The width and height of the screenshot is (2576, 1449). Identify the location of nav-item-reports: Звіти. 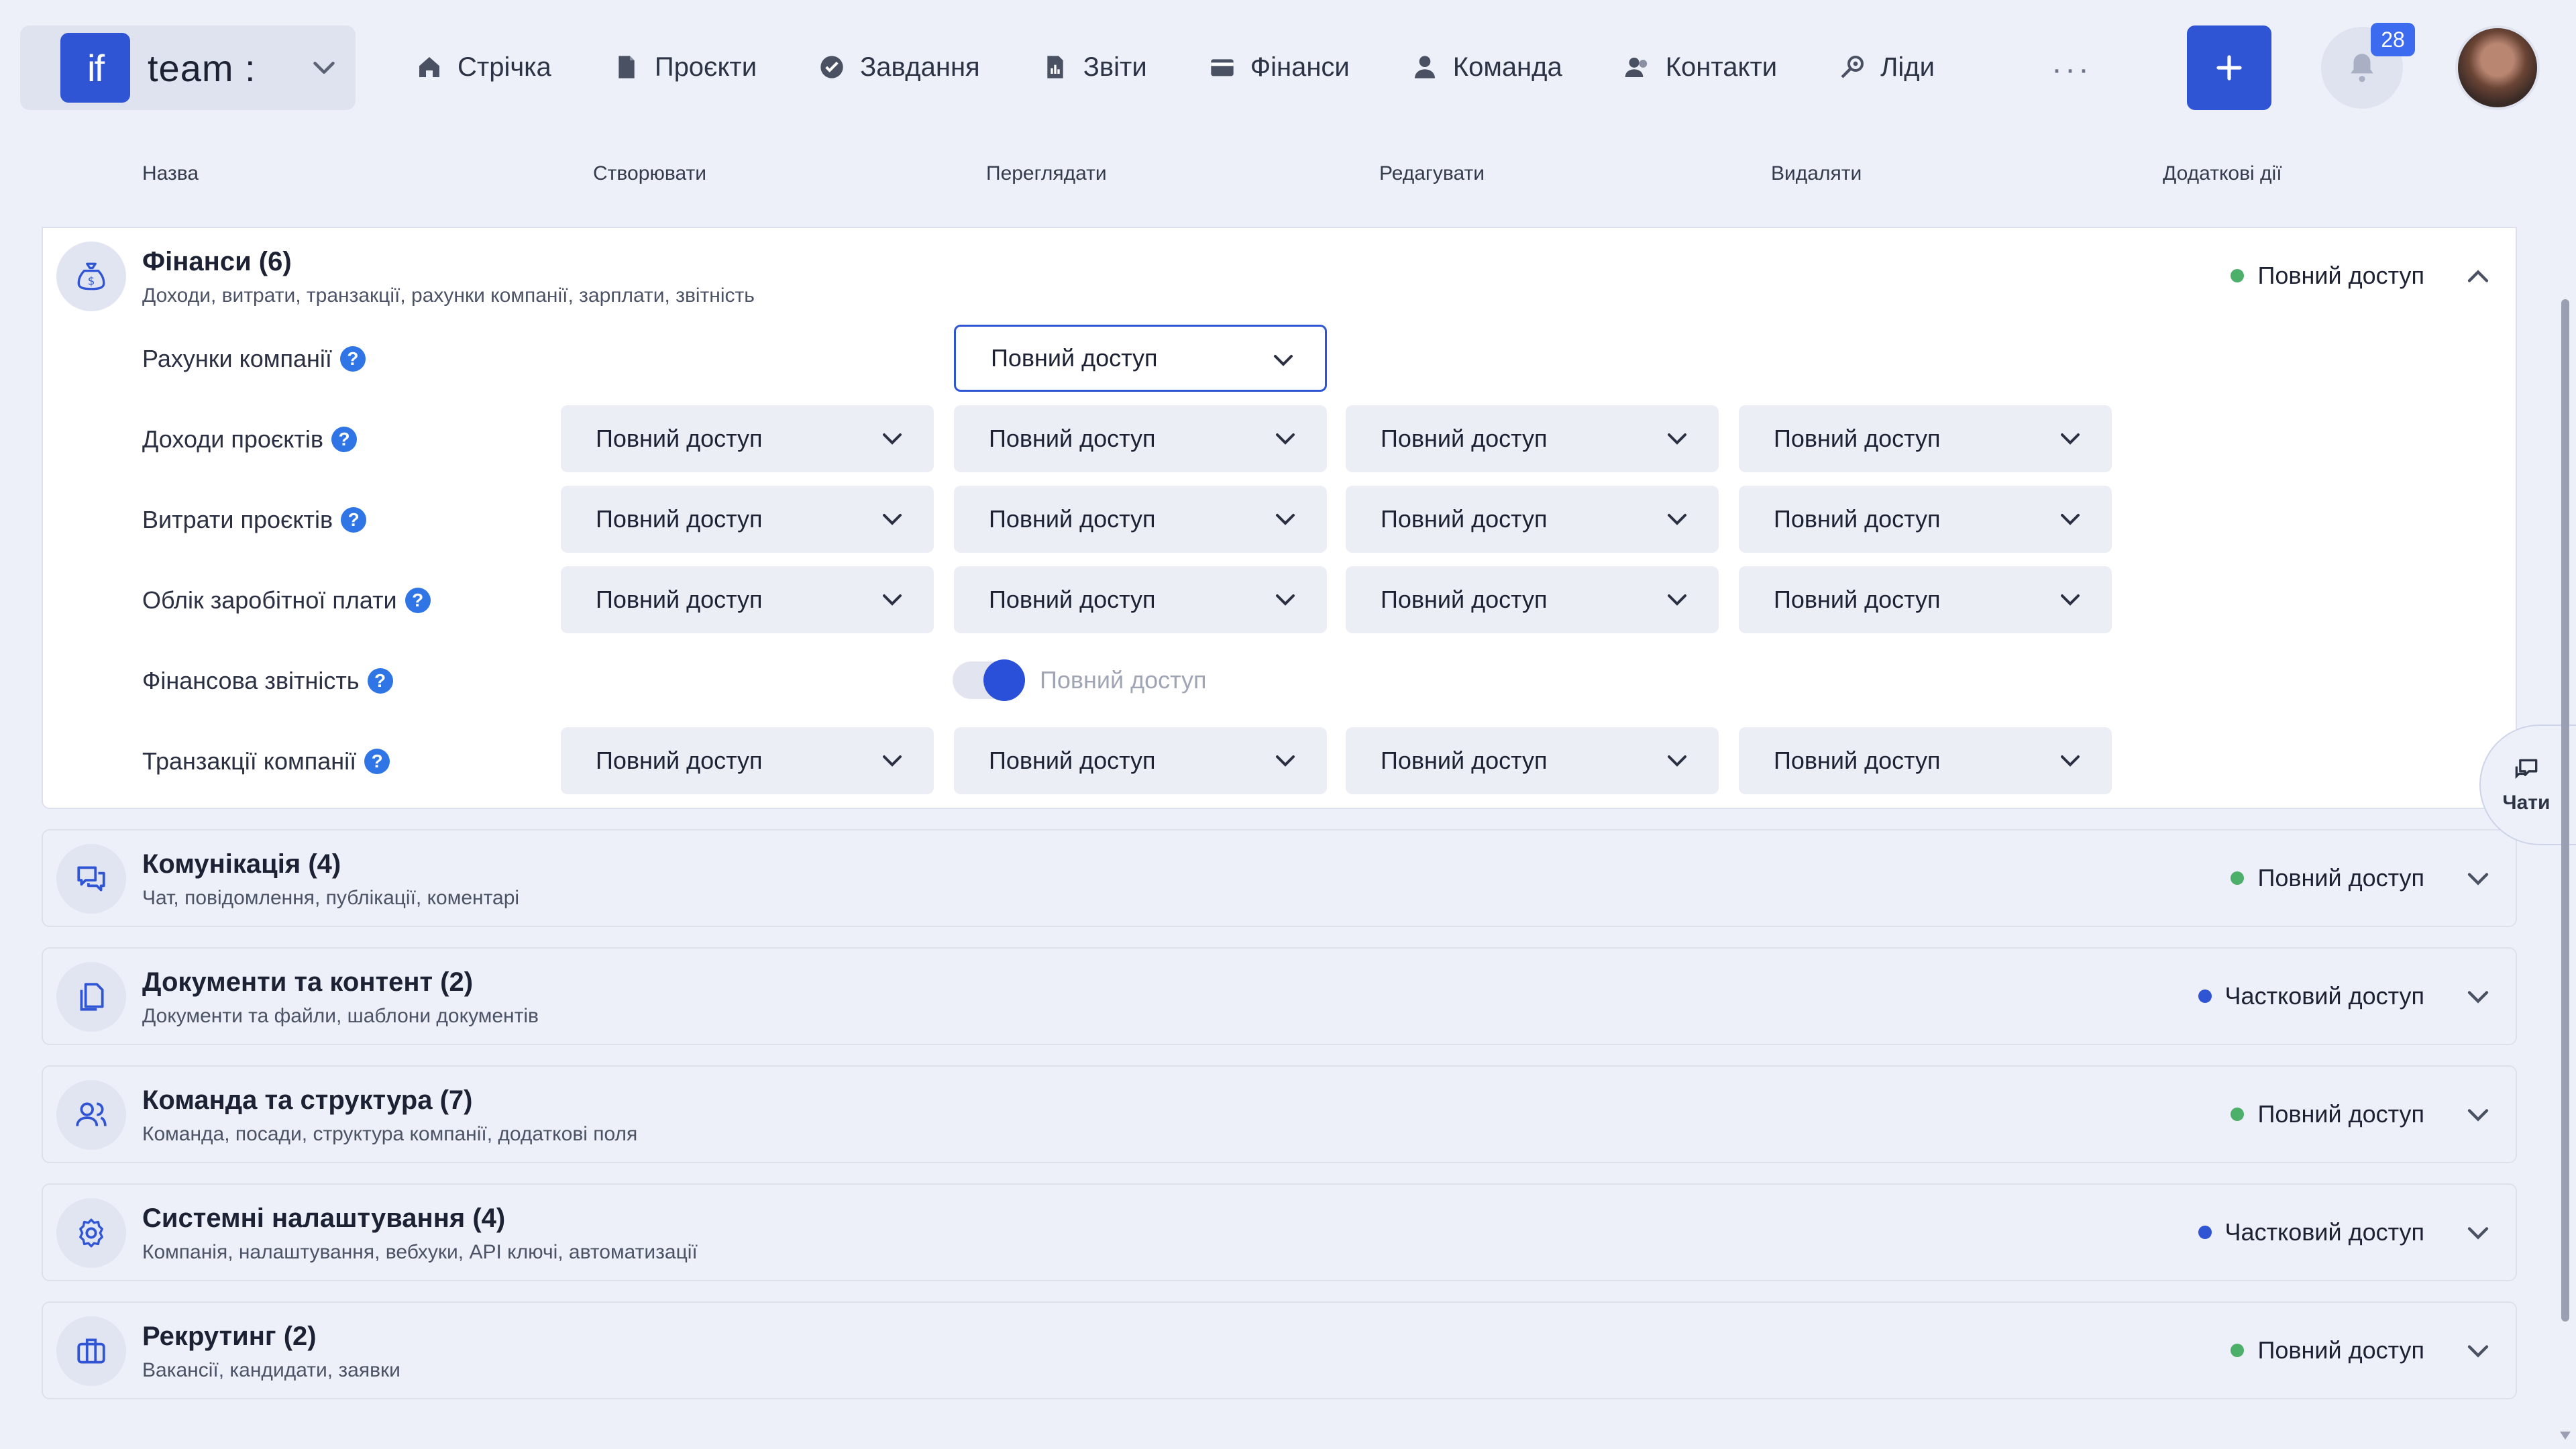
(1094, 67).